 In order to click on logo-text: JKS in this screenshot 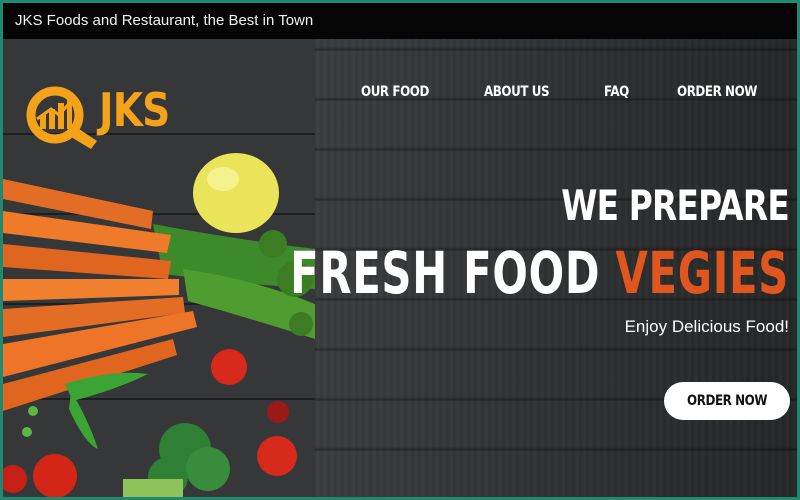, I will do `click(134, 110)`.